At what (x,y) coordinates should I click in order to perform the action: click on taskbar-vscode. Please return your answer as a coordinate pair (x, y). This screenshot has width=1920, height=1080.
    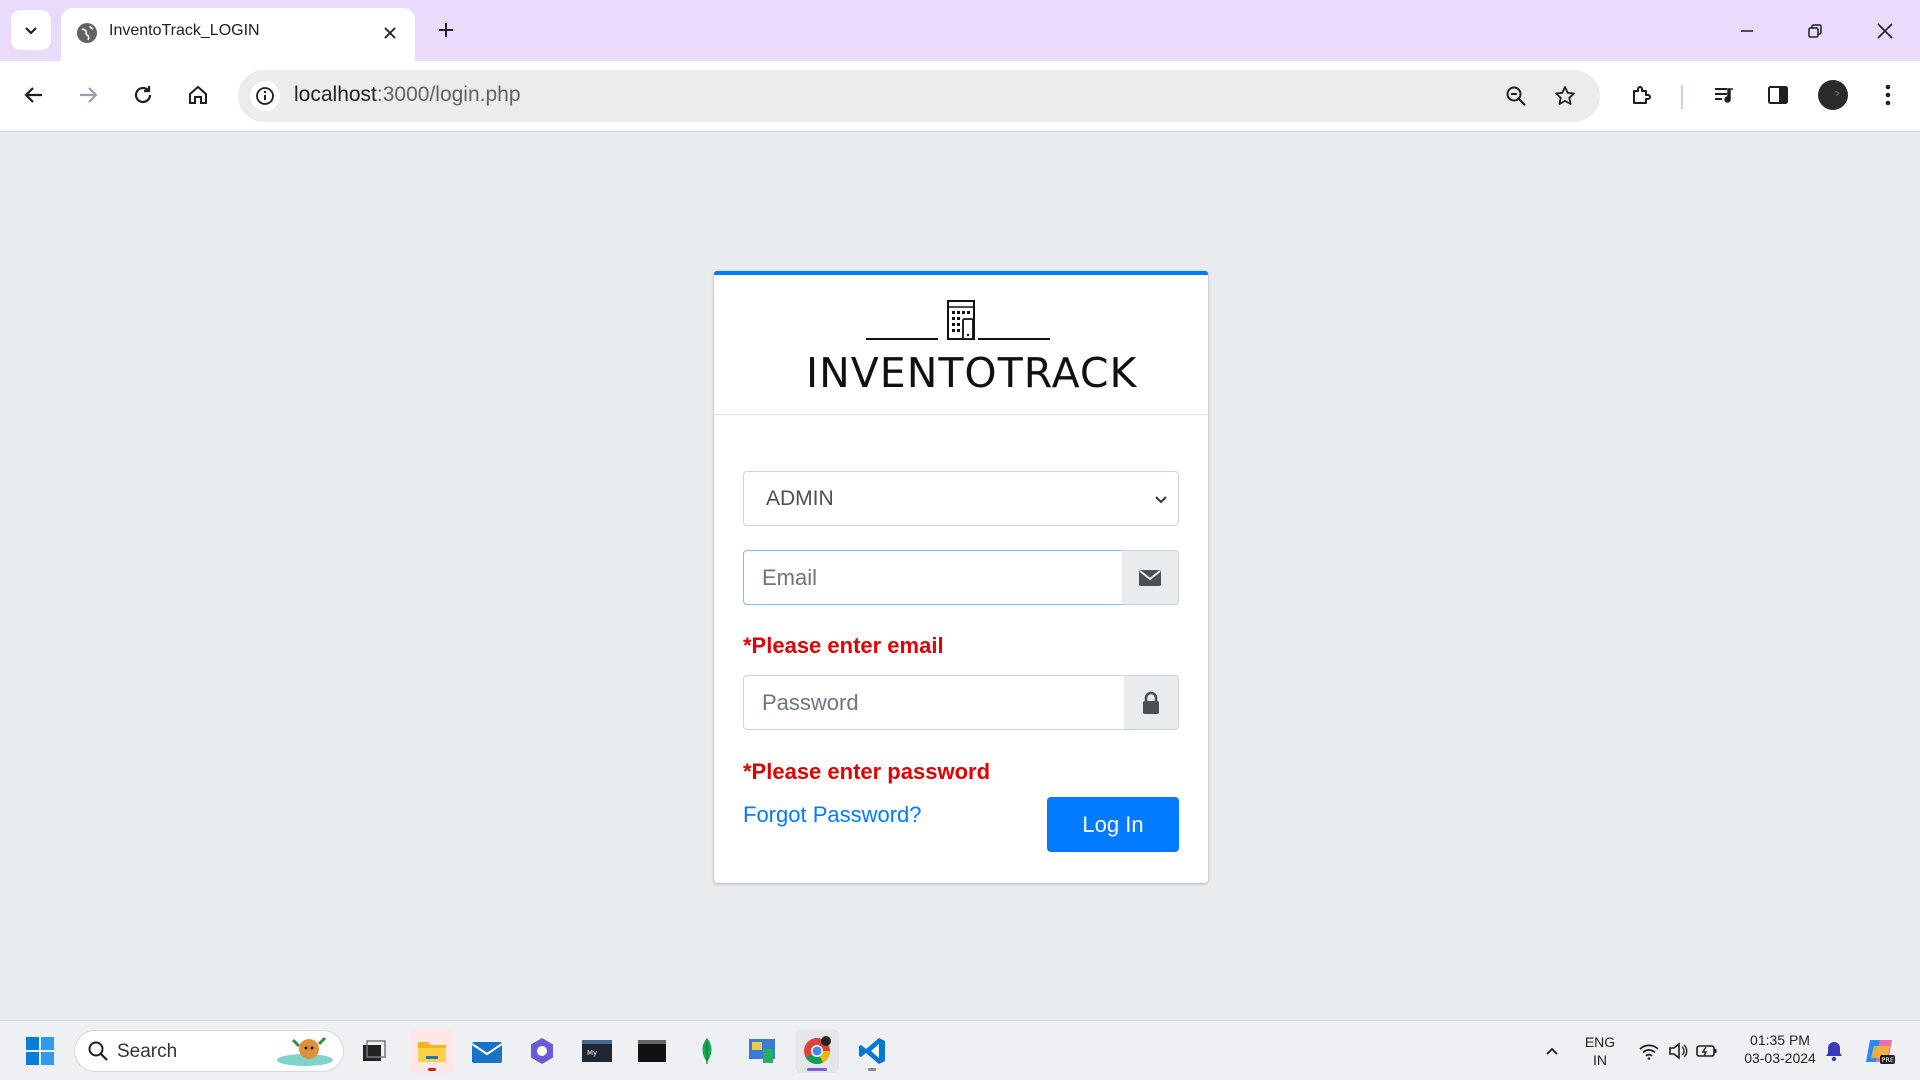
    Looking at the image, I should click on (872, 1051).